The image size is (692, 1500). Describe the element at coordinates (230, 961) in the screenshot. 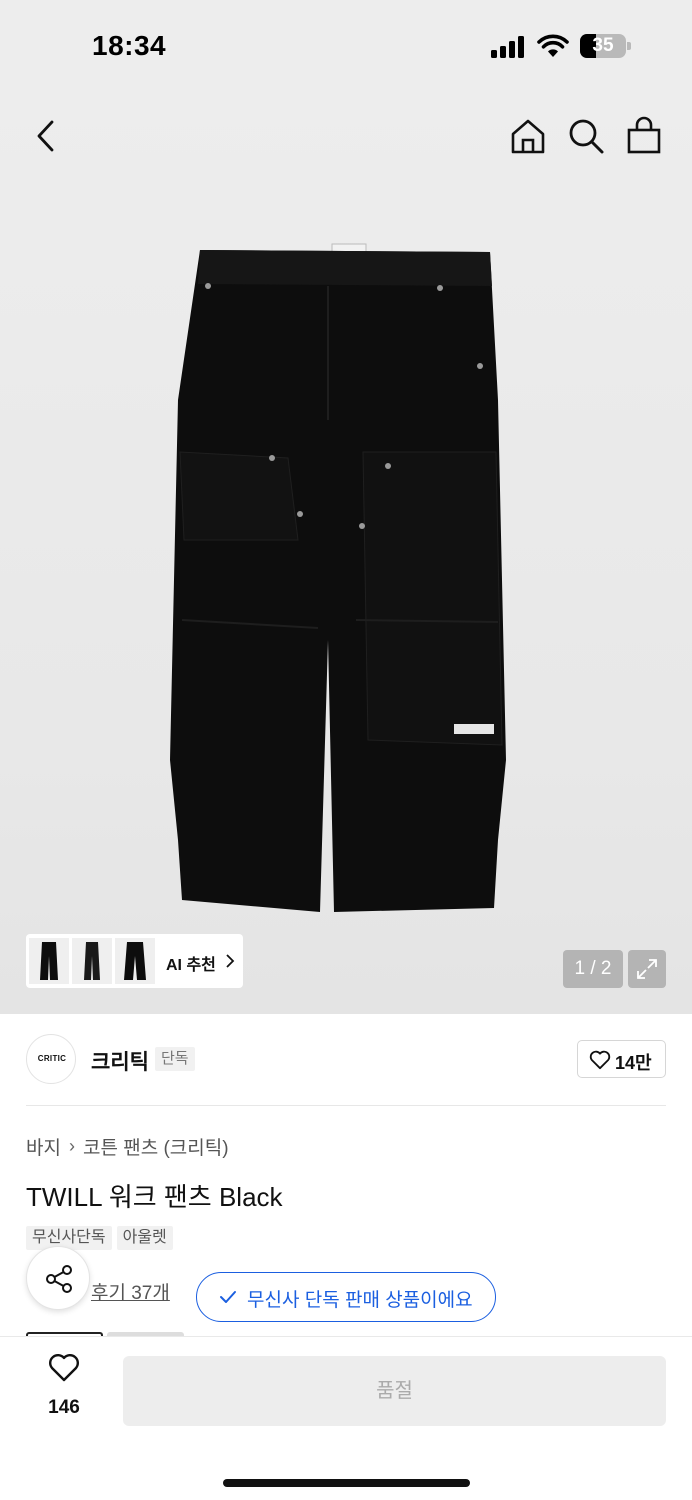

I see `chevron-right-icon` at that location.